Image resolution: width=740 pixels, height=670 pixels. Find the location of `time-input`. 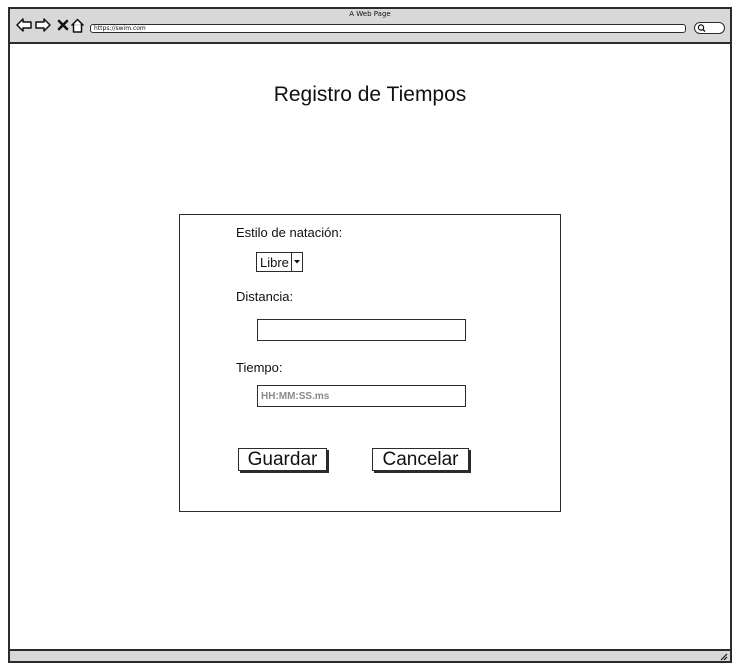

time-input is located at coordinates (361, 396).